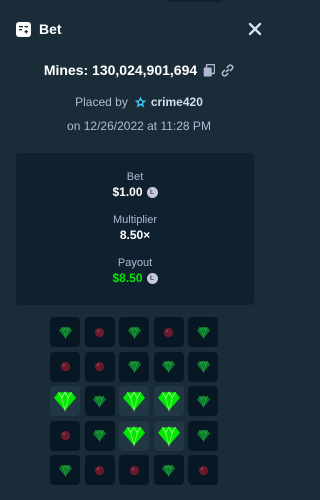 Image resolution: width=320 pixels, height=500 pixels. Describe the element at coordinates (135, 177) in the screenshot. I see `bet-label: Bet` at that location.